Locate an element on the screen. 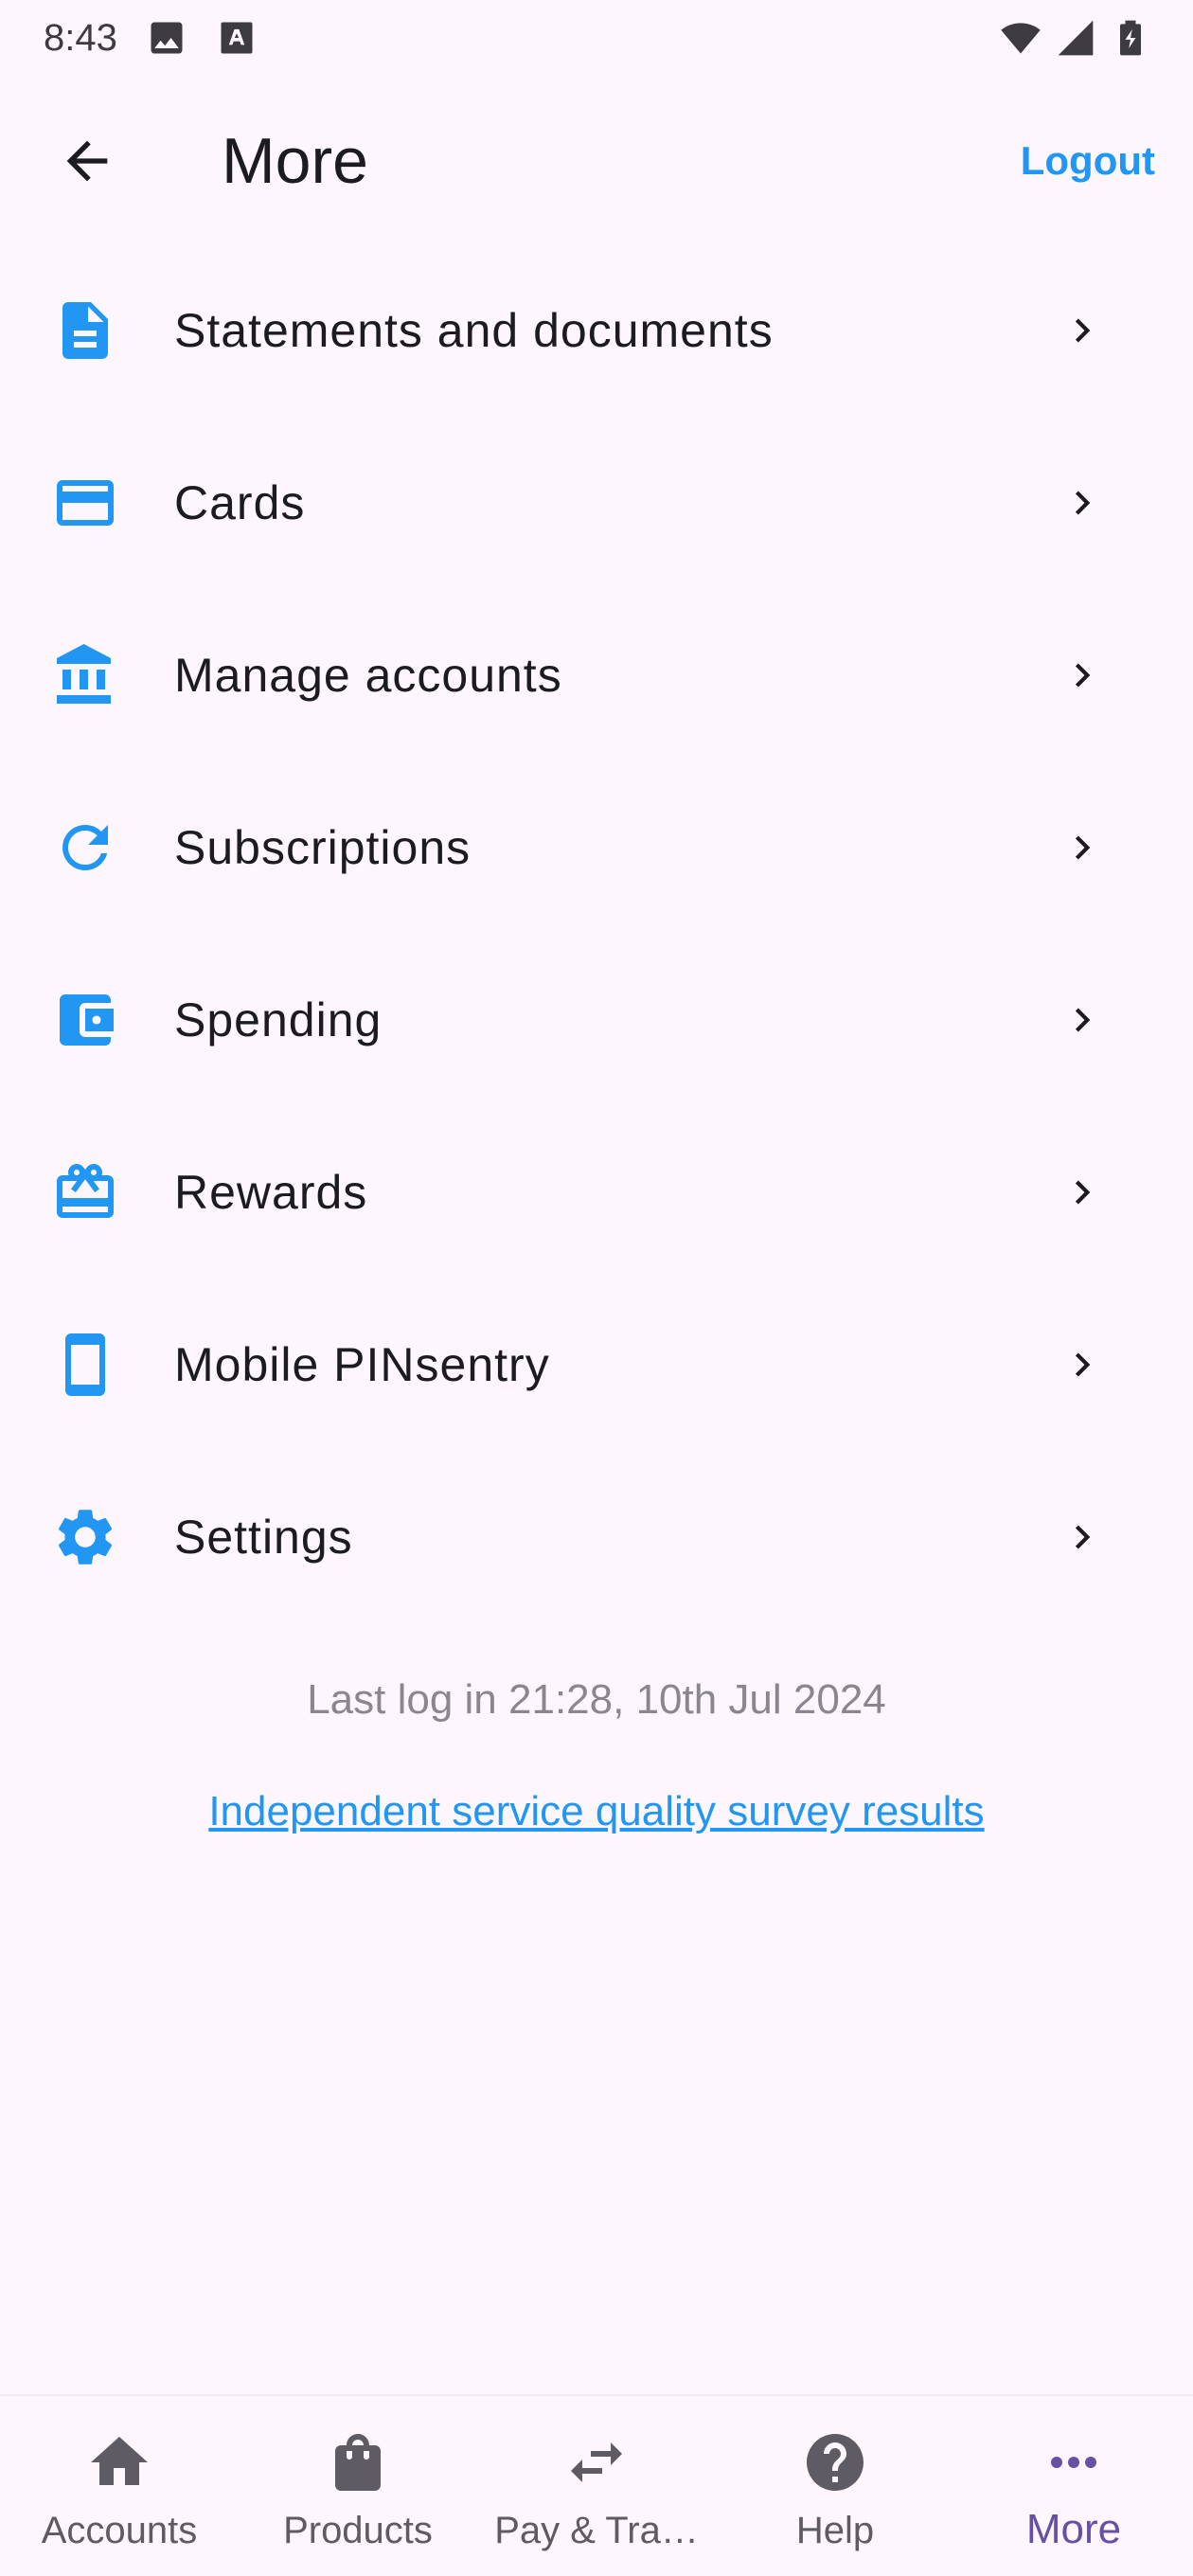 The height and width of the screenshot is (2576, 1193). nav-item-accounts: Accounts is located at coordinates (119, 2486).